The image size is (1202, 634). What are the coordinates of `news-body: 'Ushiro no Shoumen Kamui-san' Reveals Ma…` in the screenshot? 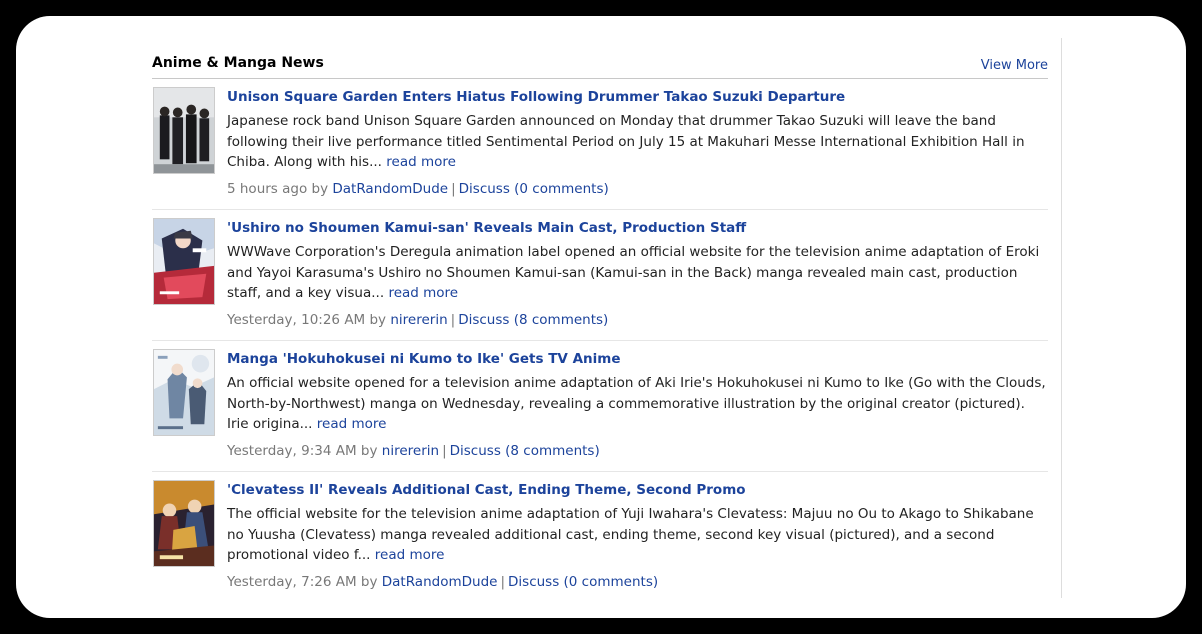 It's located at (637, 273).